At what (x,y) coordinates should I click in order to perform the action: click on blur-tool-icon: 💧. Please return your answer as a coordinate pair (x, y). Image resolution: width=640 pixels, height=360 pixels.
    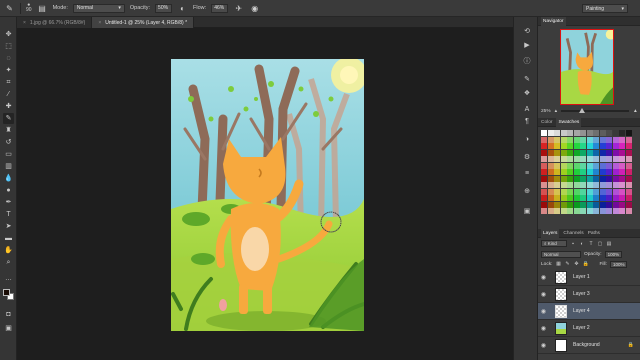
    Looking at the image, I should click on (8, 178).